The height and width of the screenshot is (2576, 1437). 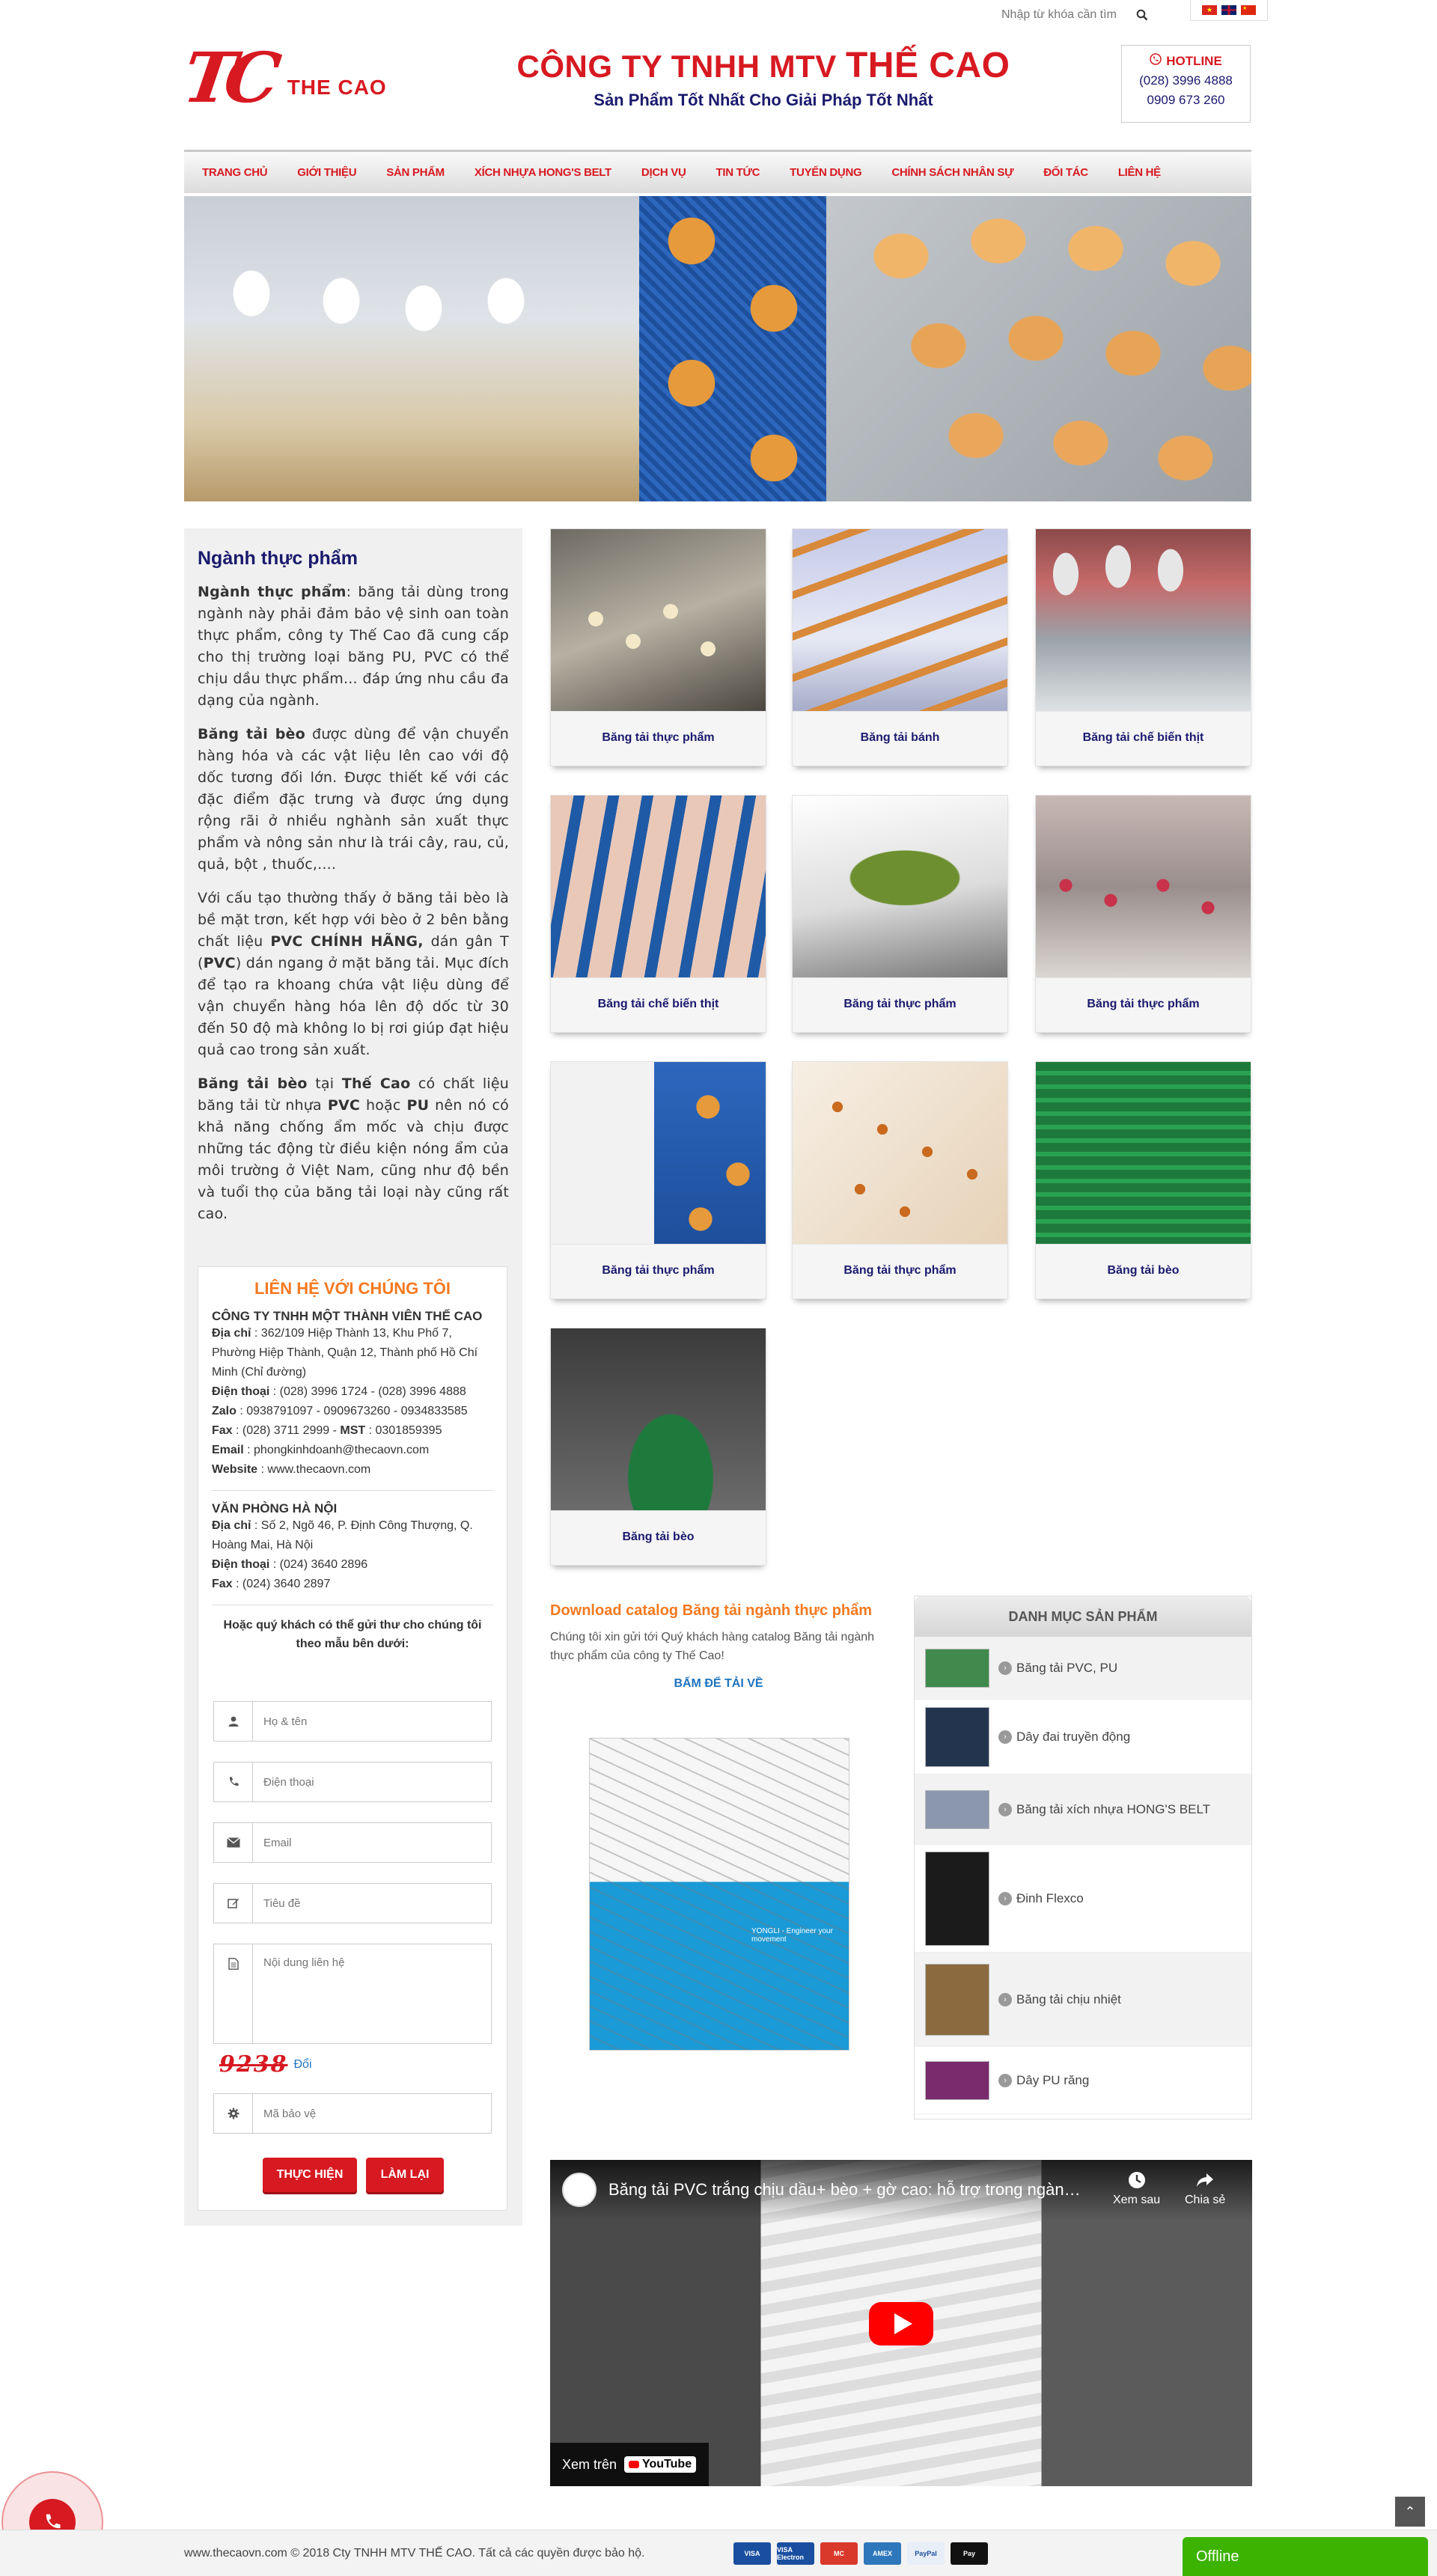 I want to click on watch-on-youtube-button: Xem trên YouTube, so click(x=629, y=2464).